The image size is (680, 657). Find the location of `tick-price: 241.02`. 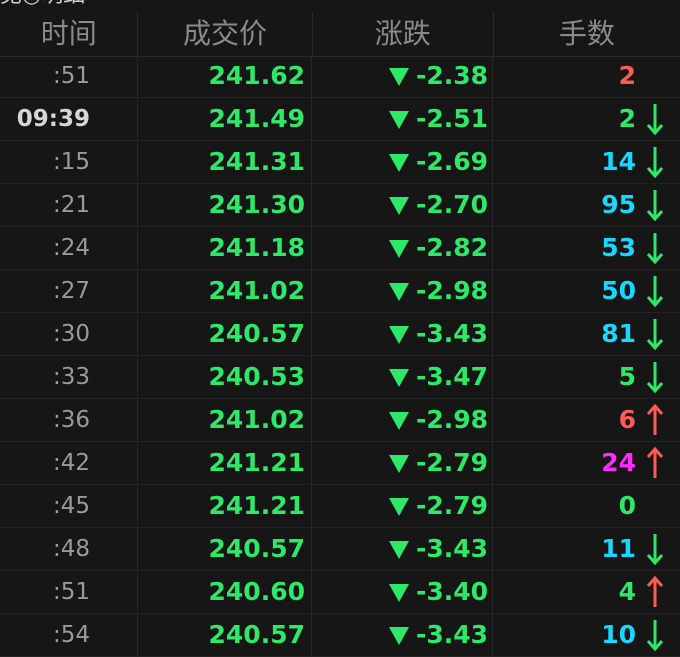

tick-price: 241.02 is located at coordinates (225, 291).